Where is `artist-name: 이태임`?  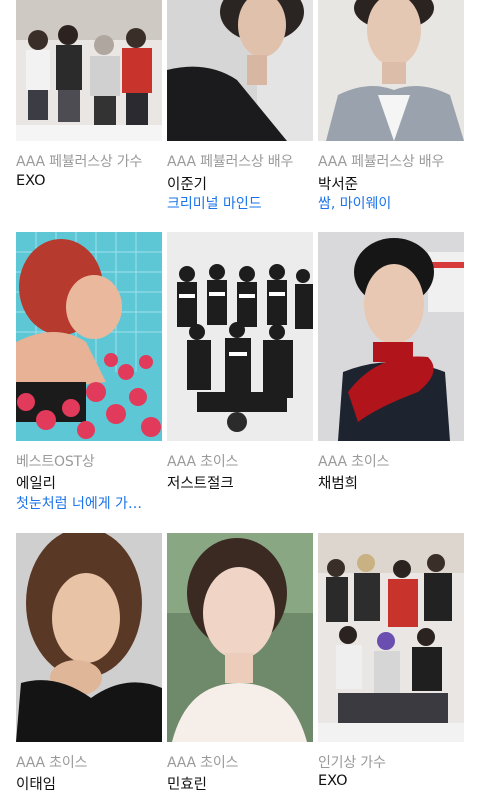 artist-name: 이태임 is located at coordinates (36, 783).